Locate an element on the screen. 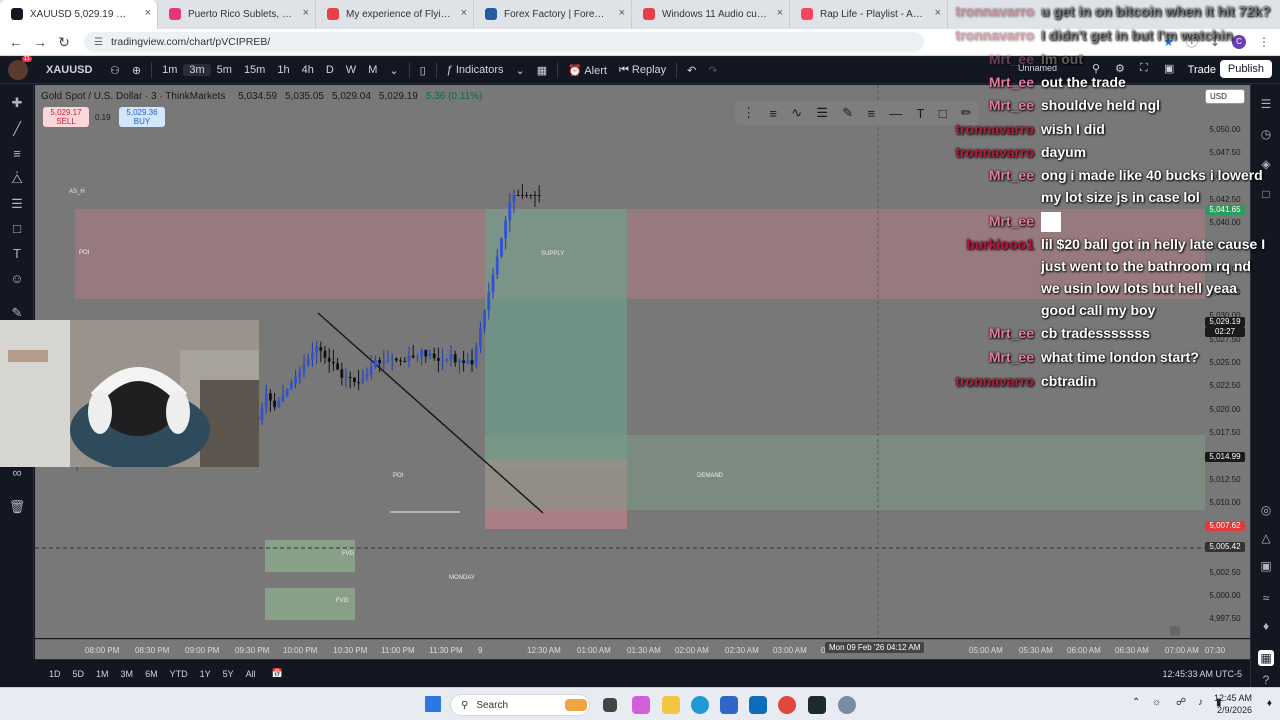 The image size is (1280, 720). annotation-demand: DEMAND is located at coordinates (710, 476).